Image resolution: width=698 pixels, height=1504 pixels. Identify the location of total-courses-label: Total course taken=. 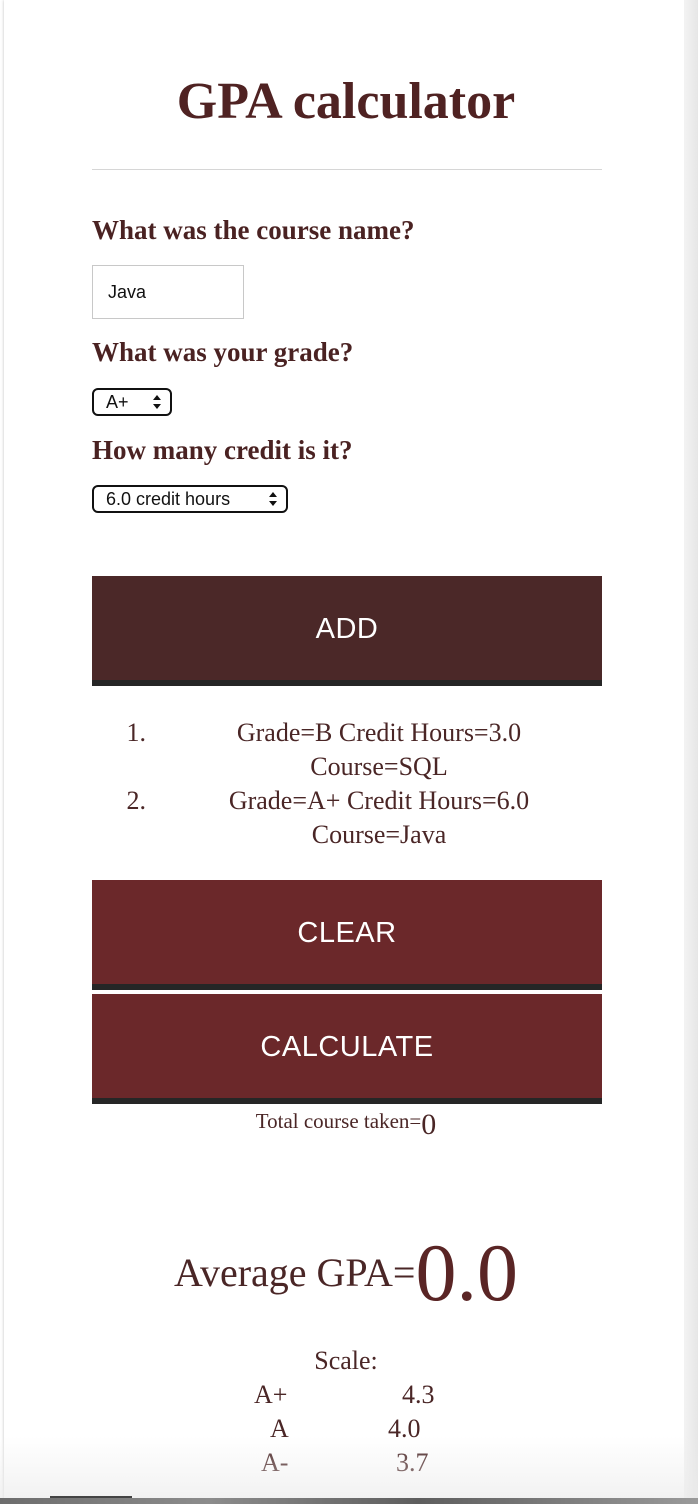
(338, 1121).